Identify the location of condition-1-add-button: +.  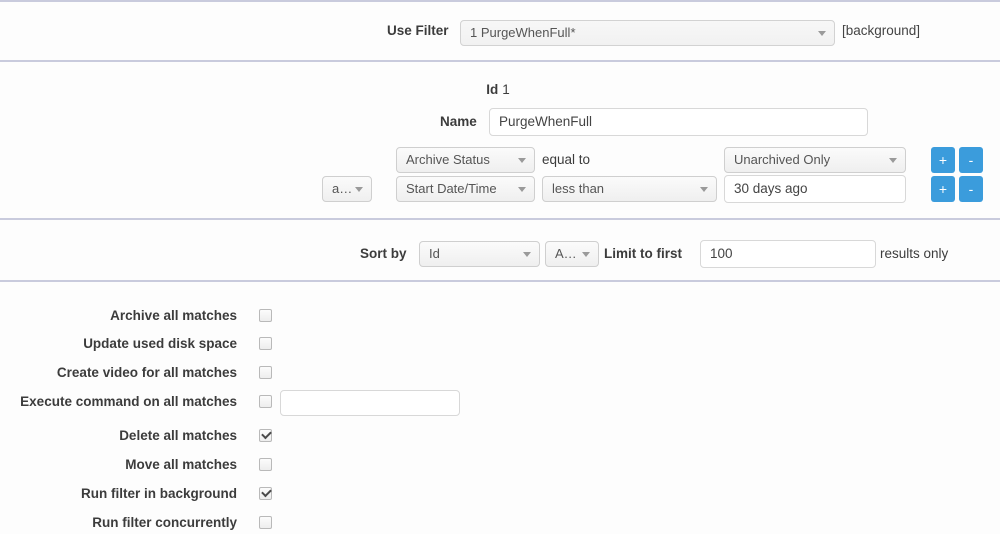
(943, 160).